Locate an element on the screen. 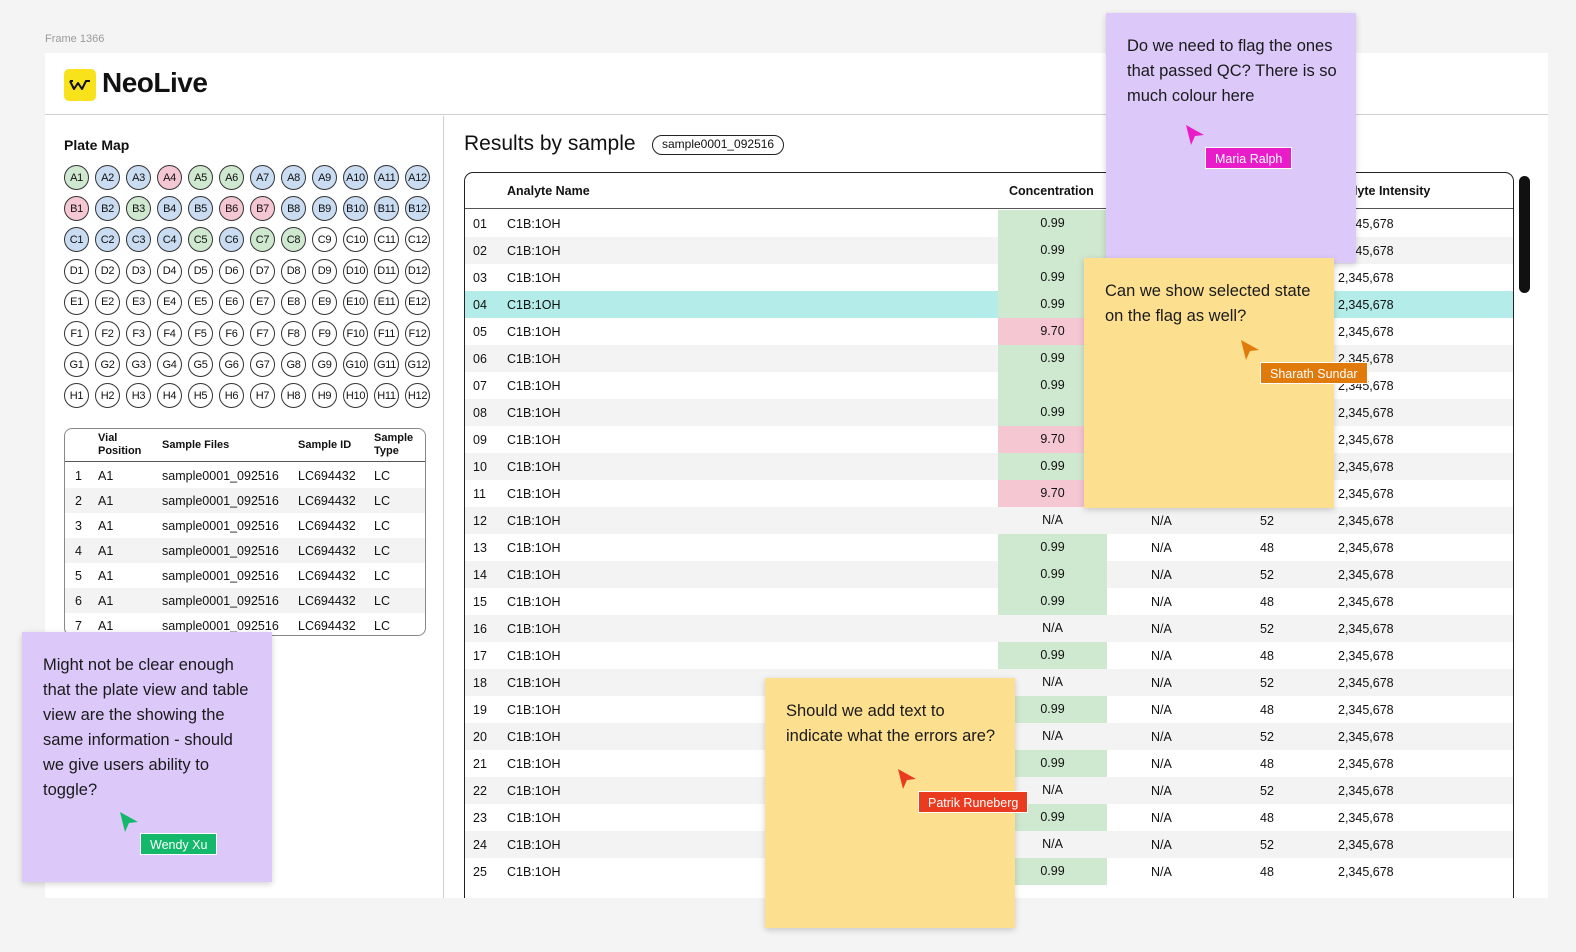 This screenshot has height=952, width=1576. plate-well: D10 is located at coordinates (355, 271).